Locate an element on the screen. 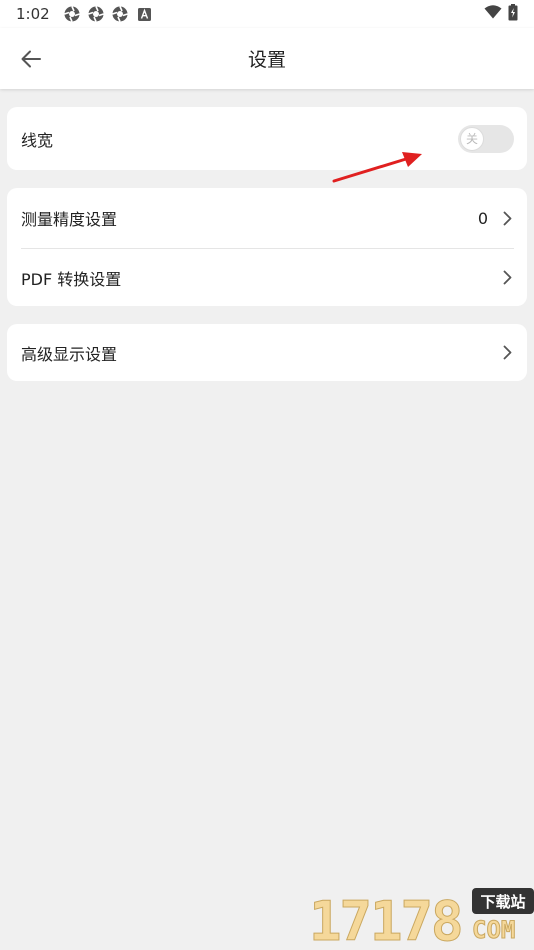 The image size is (534, 950). watermark-number: 17178 is located at coordinates (387, 920).